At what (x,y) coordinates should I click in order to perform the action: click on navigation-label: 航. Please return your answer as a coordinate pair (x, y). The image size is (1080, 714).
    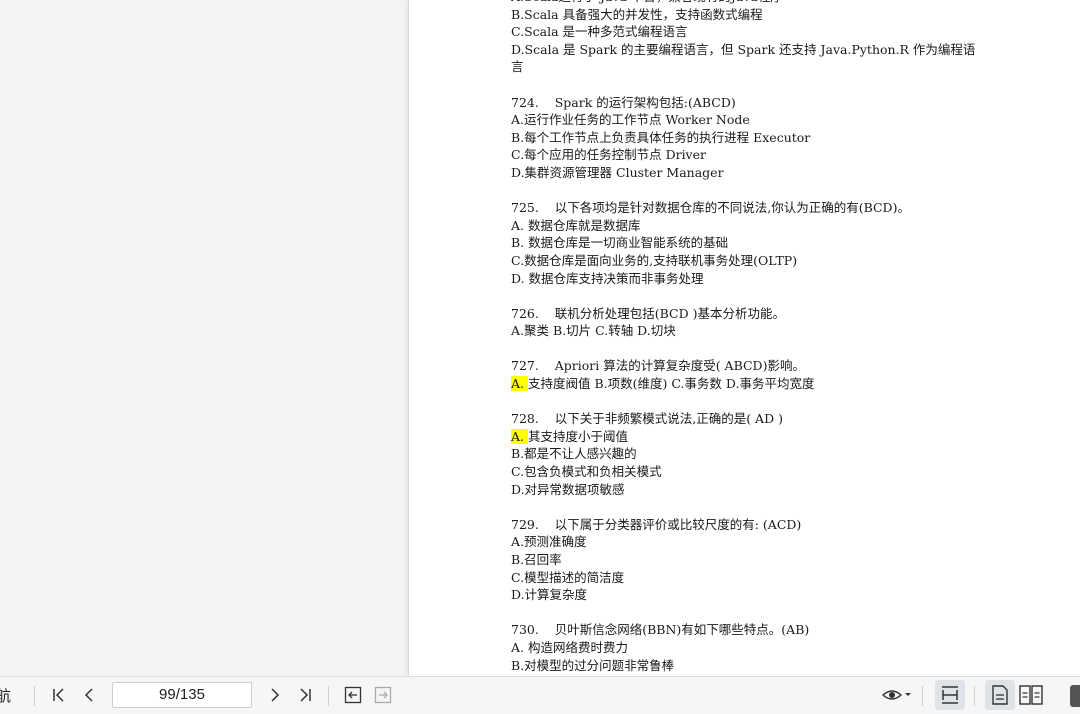
    Looking at the image, I should click on (5, 695).